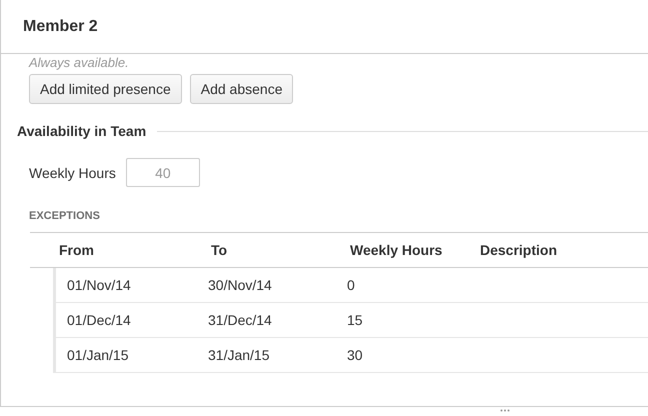 Image resolution: width=648 pixels, height=416 pixels. I want to click on resize-grip-icon, so click(505, 410).